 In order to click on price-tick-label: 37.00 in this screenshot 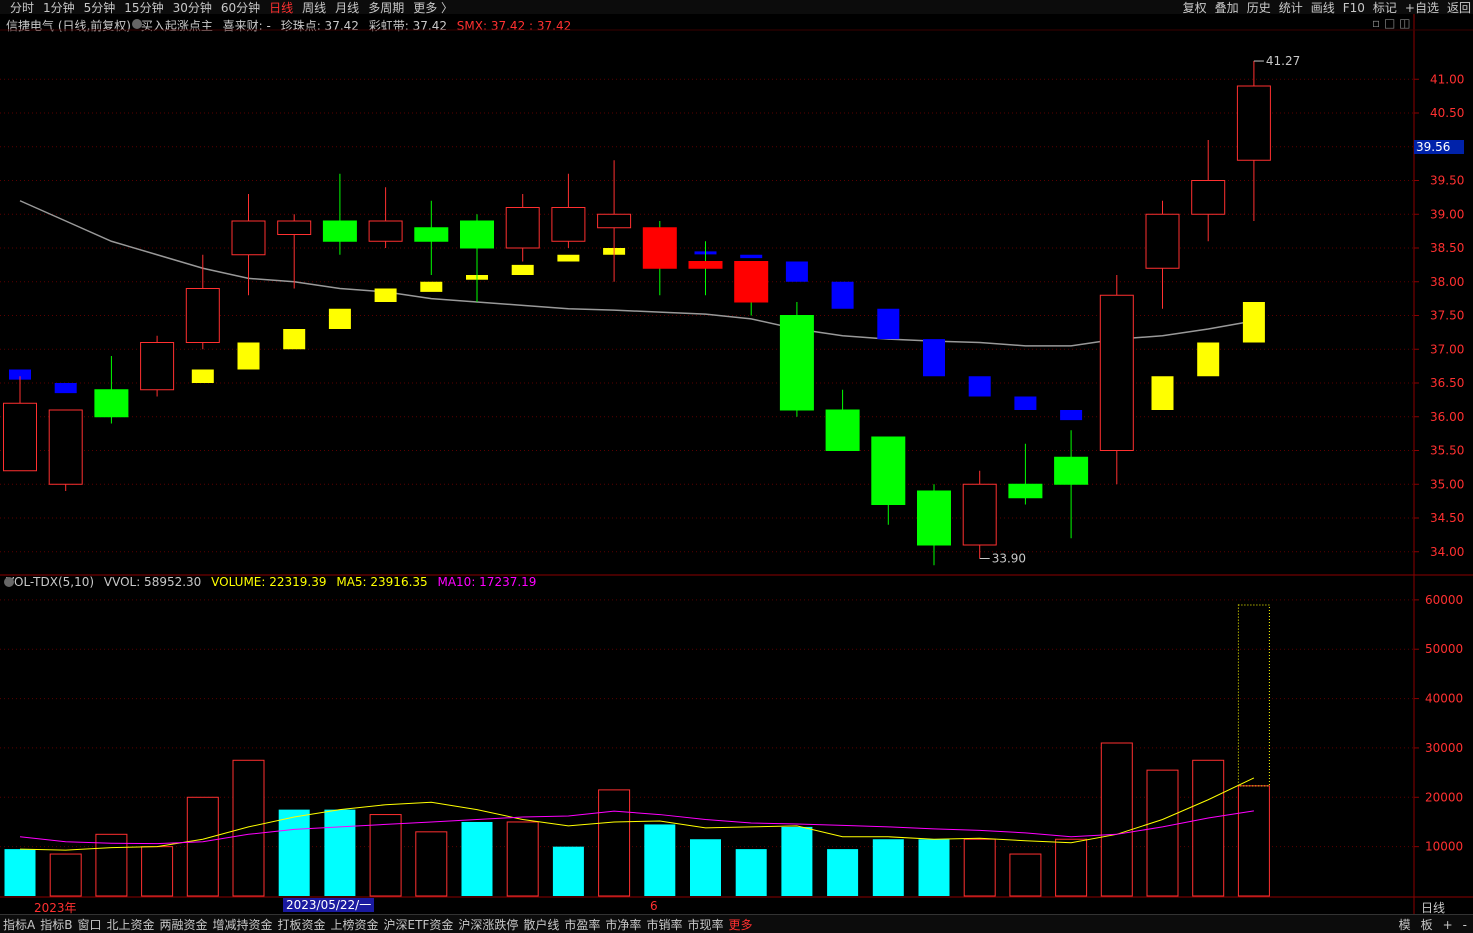, I will do `click(1447, 349)`.